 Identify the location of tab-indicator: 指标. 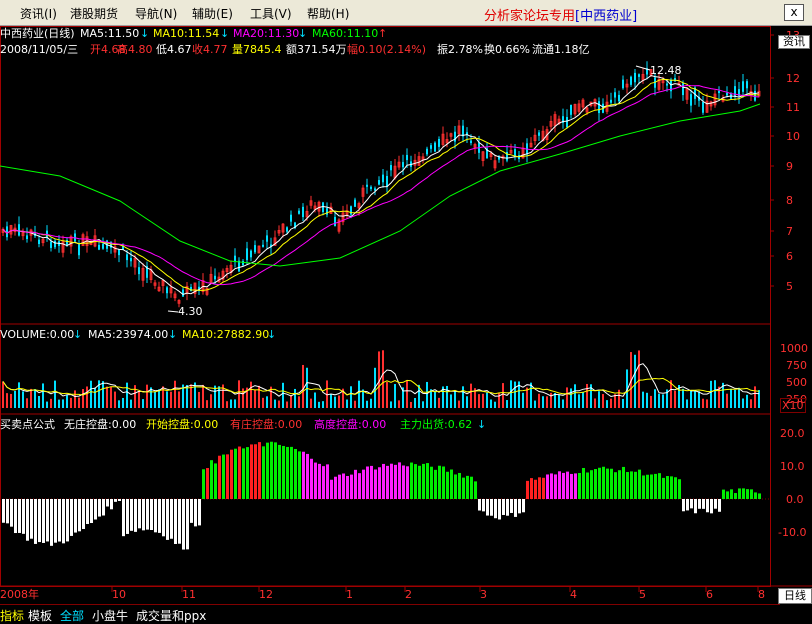
(12, 615).